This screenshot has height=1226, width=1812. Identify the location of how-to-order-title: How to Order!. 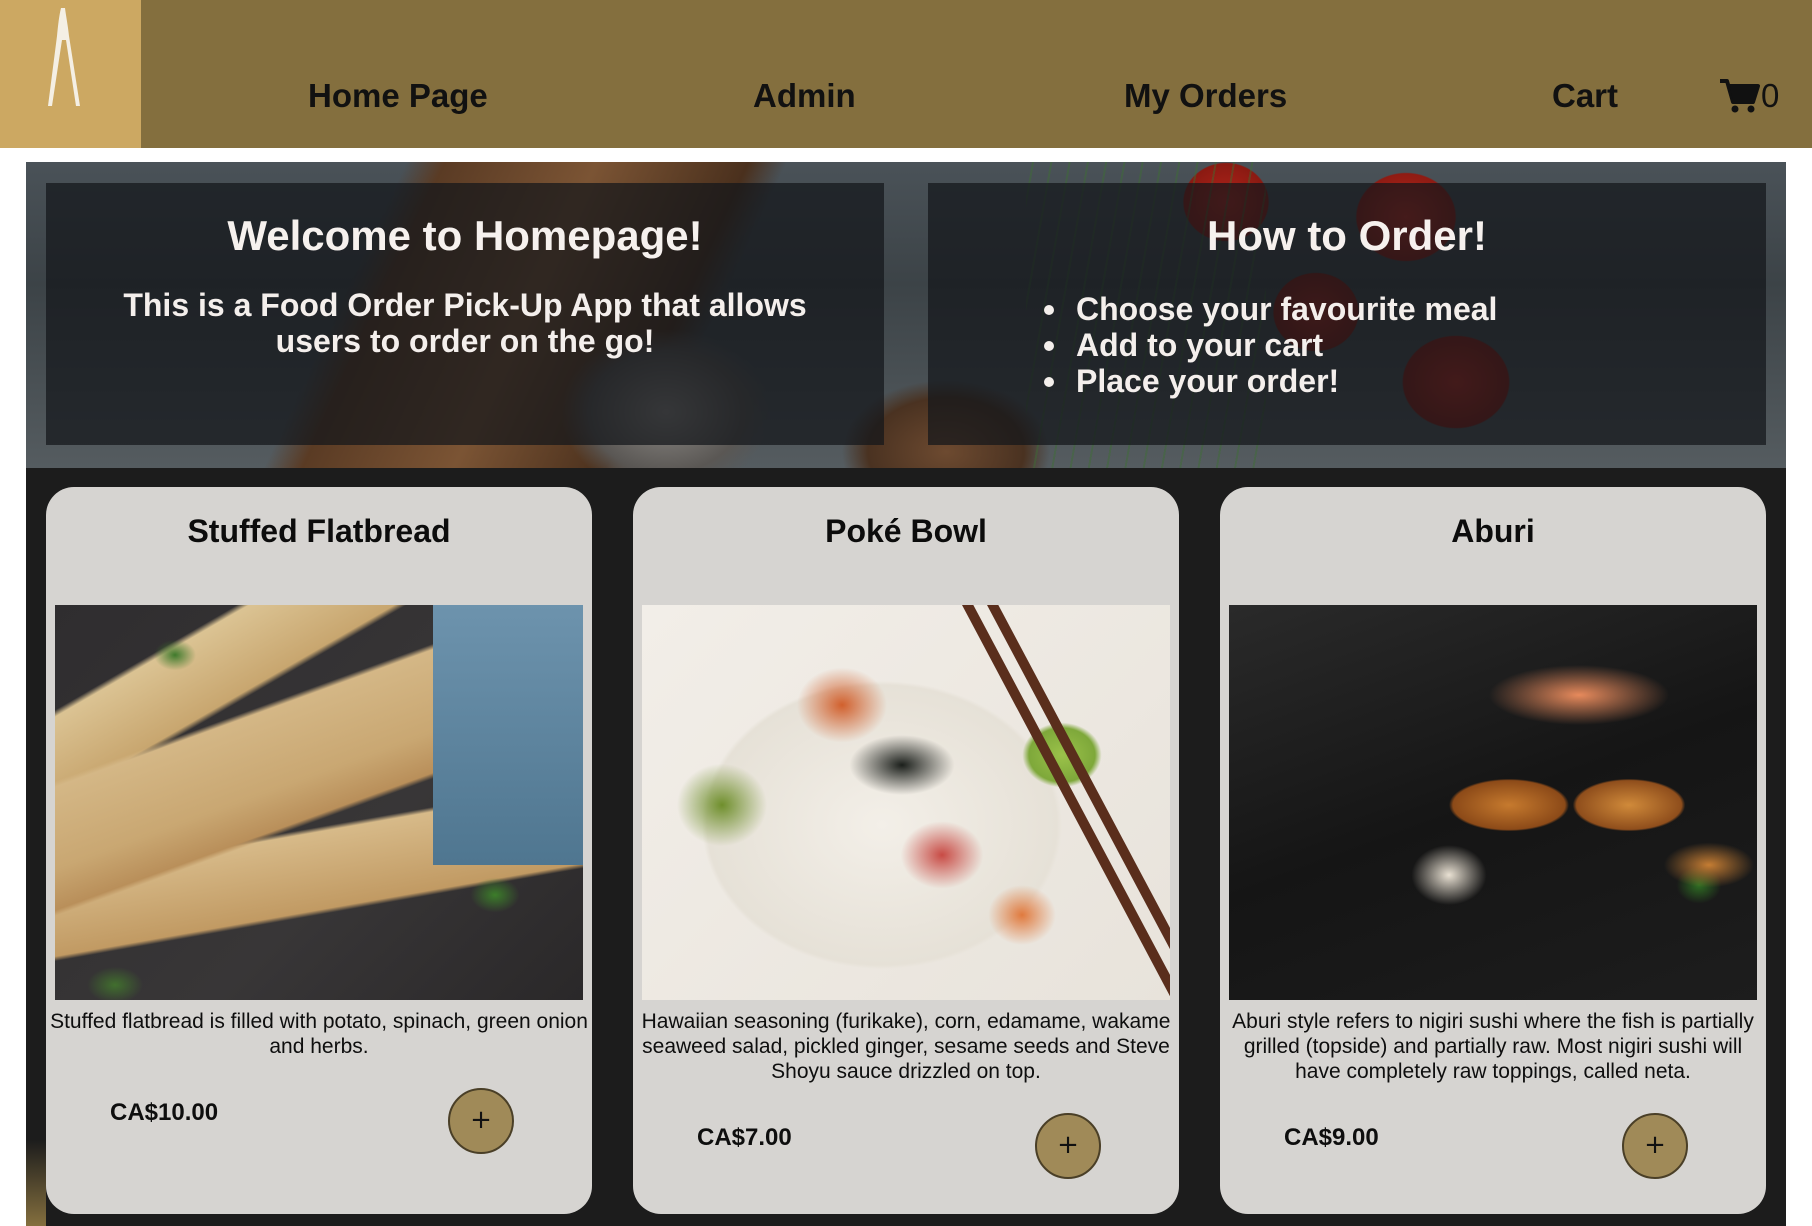
(1347, 235).